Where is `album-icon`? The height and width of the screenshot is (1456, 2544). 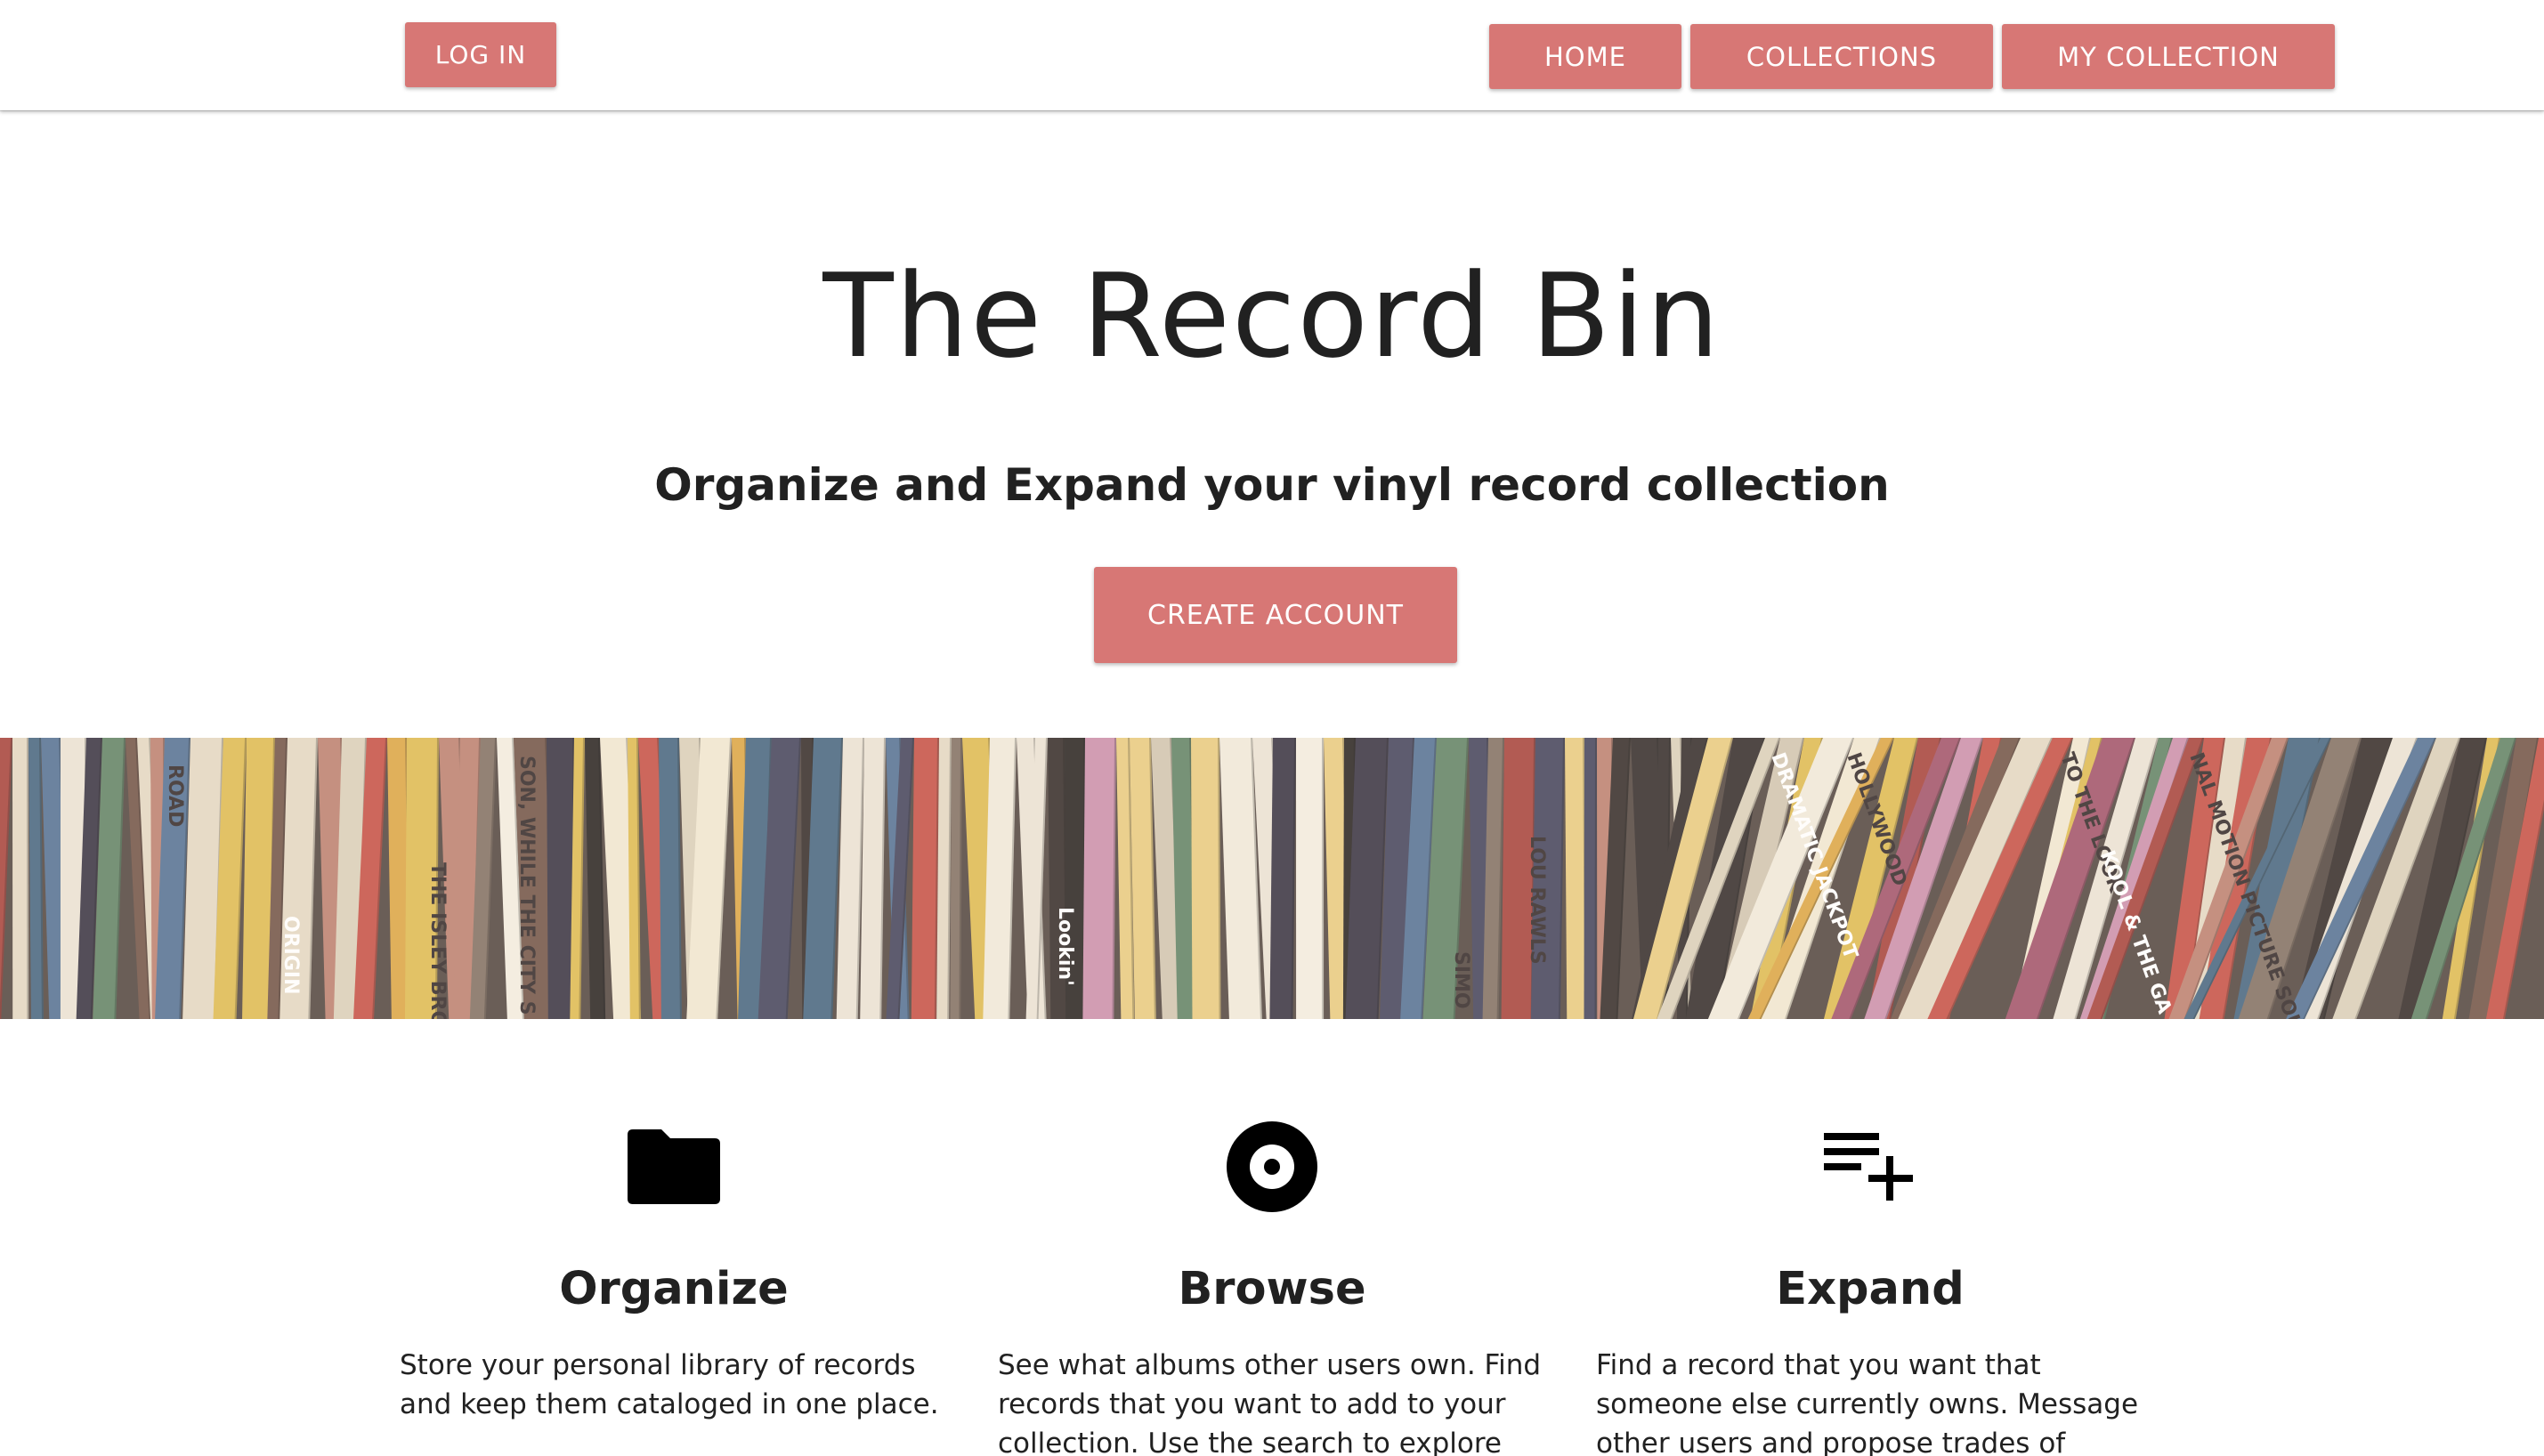 album-icon is located at coordinates (1272, 1167).